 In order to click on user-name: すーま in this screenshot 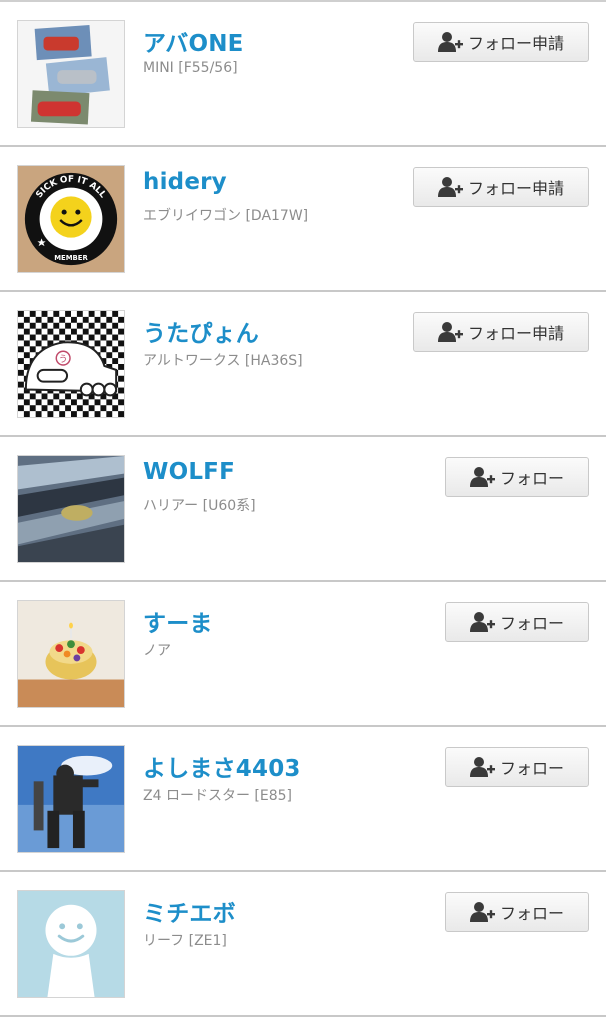, I will do `click(178, 621)`.